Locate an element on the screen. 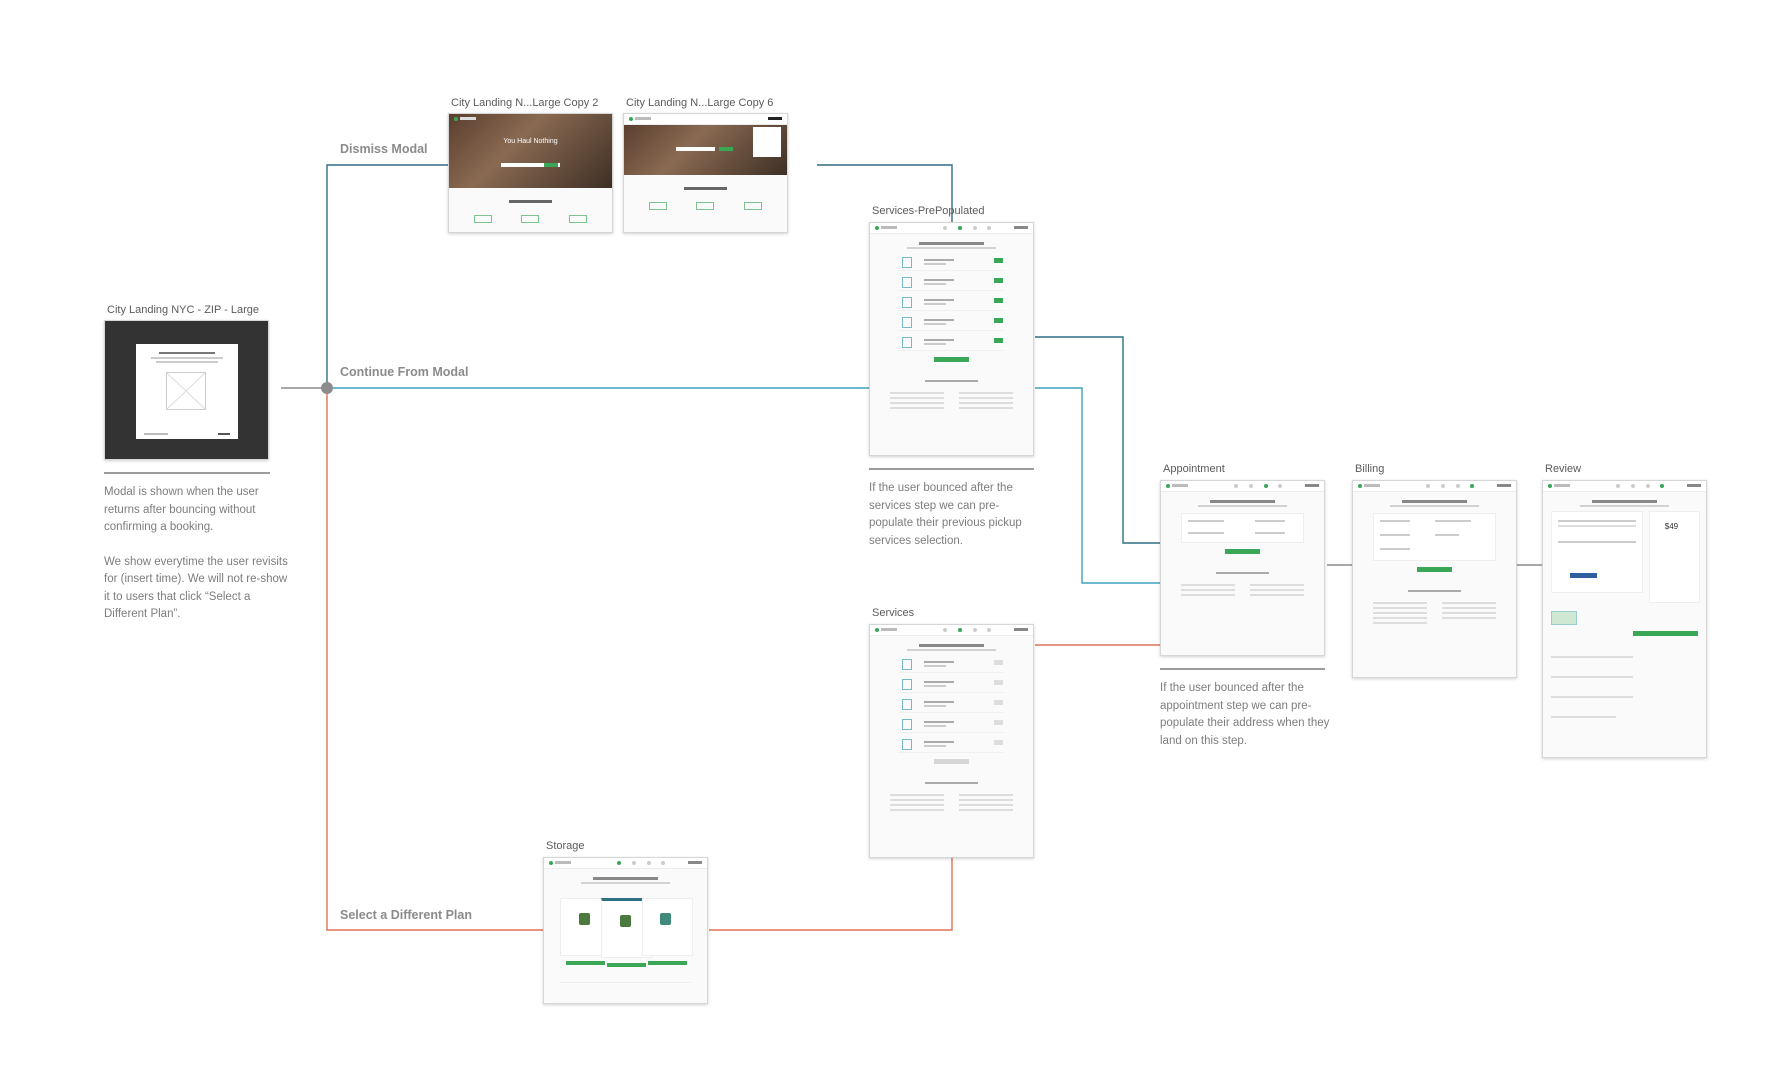 This screenshot has height=1072, width=1775. artboard-landing-copy2: You Haul Nothing is located at coordinates (530, 173).